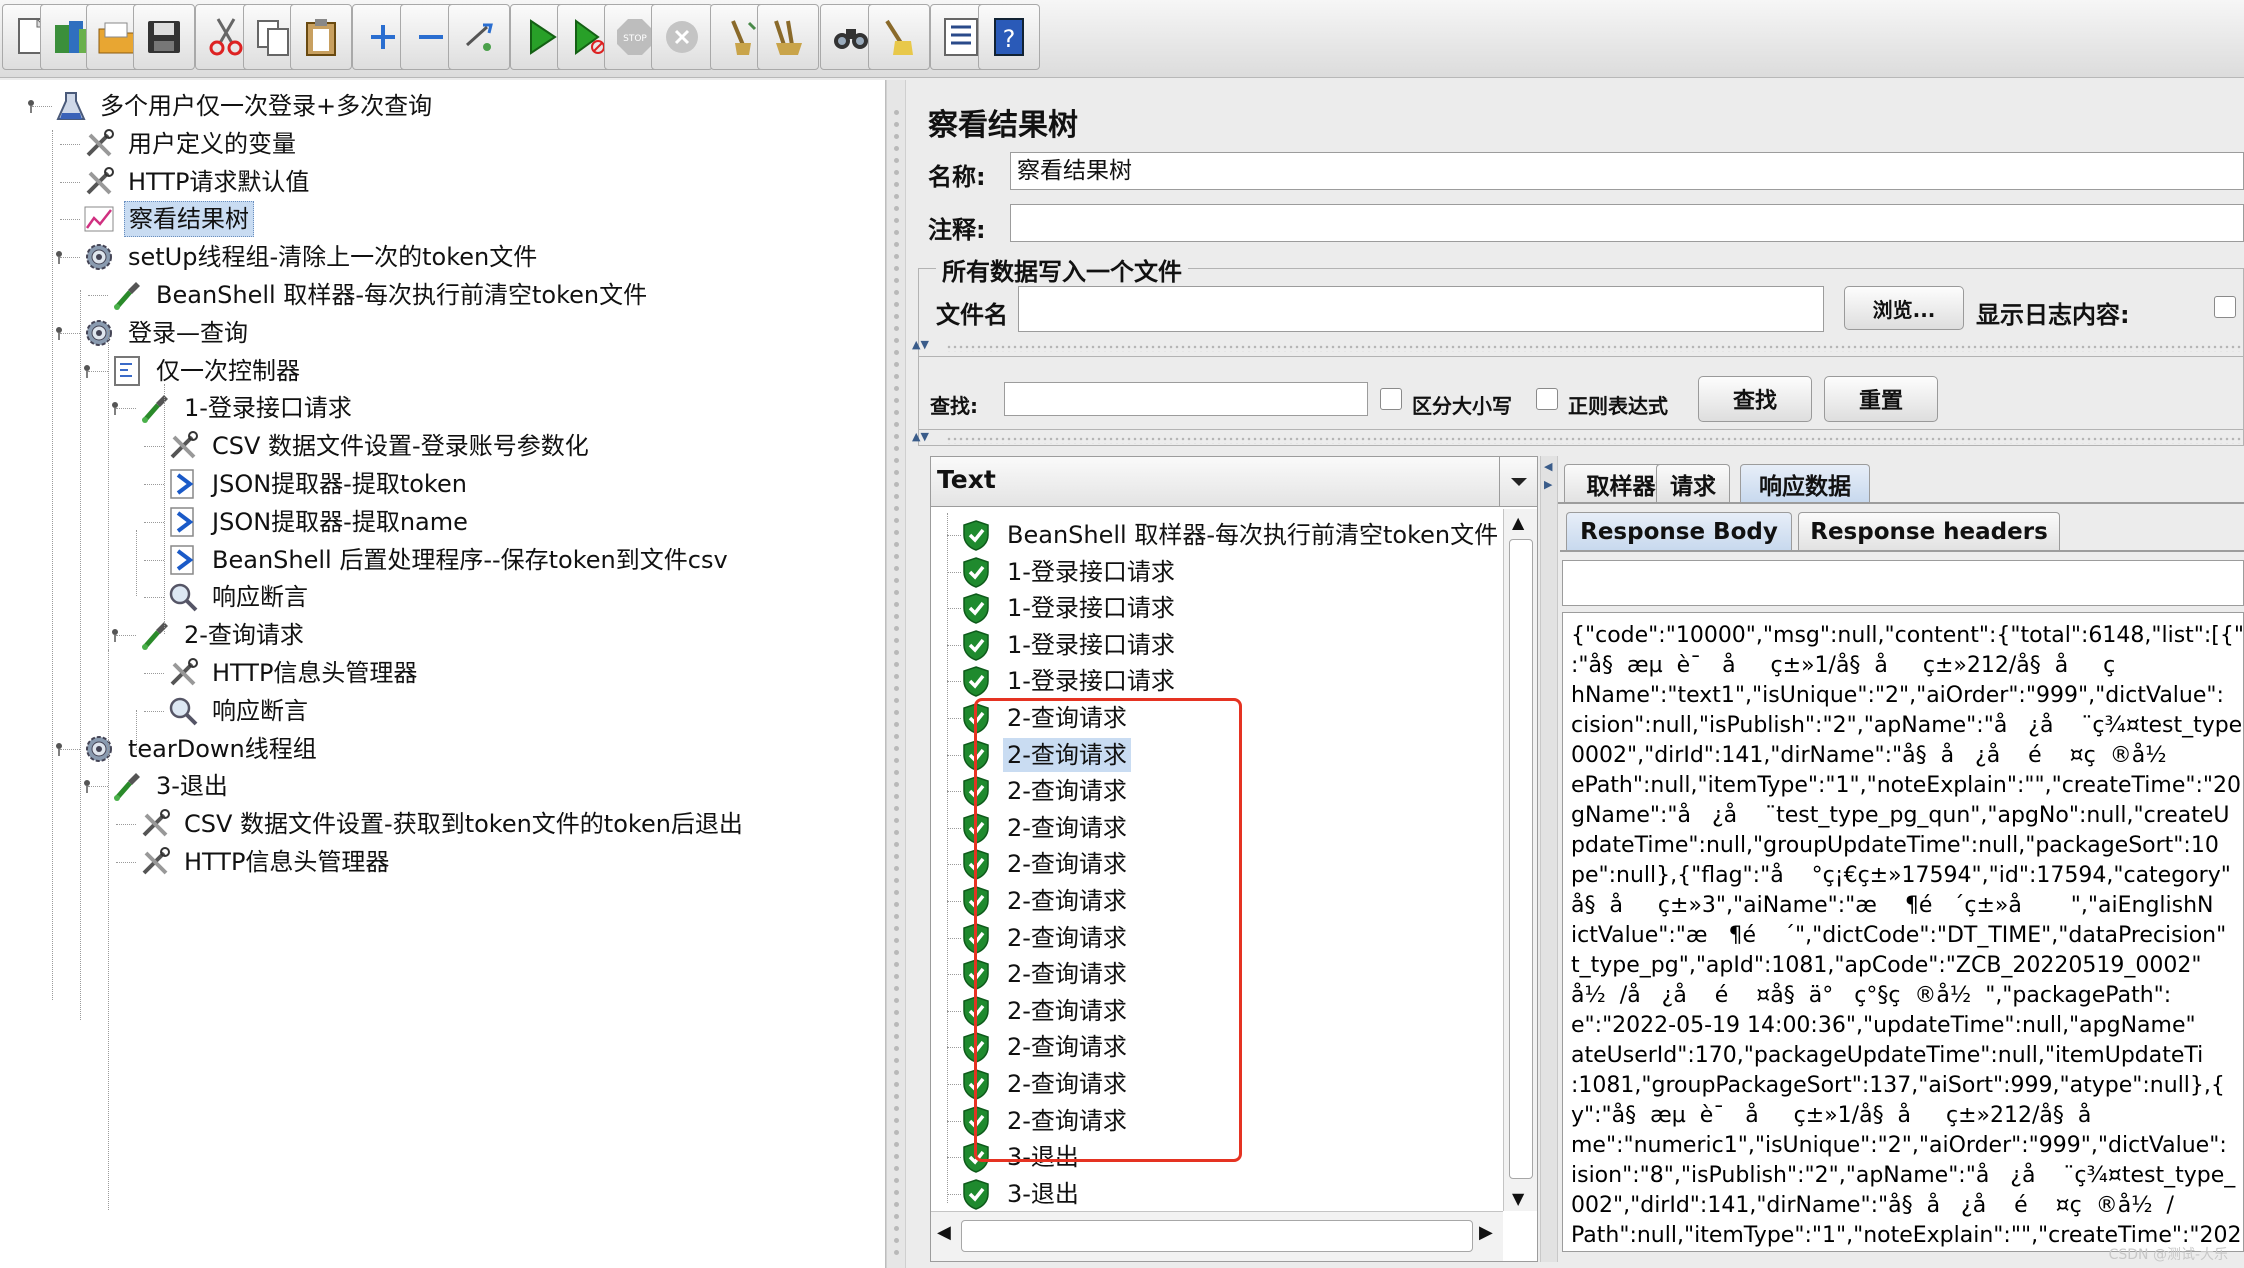 This screenshot has height=1268, width=2244. Describe the element at coordinates (99, 333) in the screenshot. I see `gear-icon` at that location.